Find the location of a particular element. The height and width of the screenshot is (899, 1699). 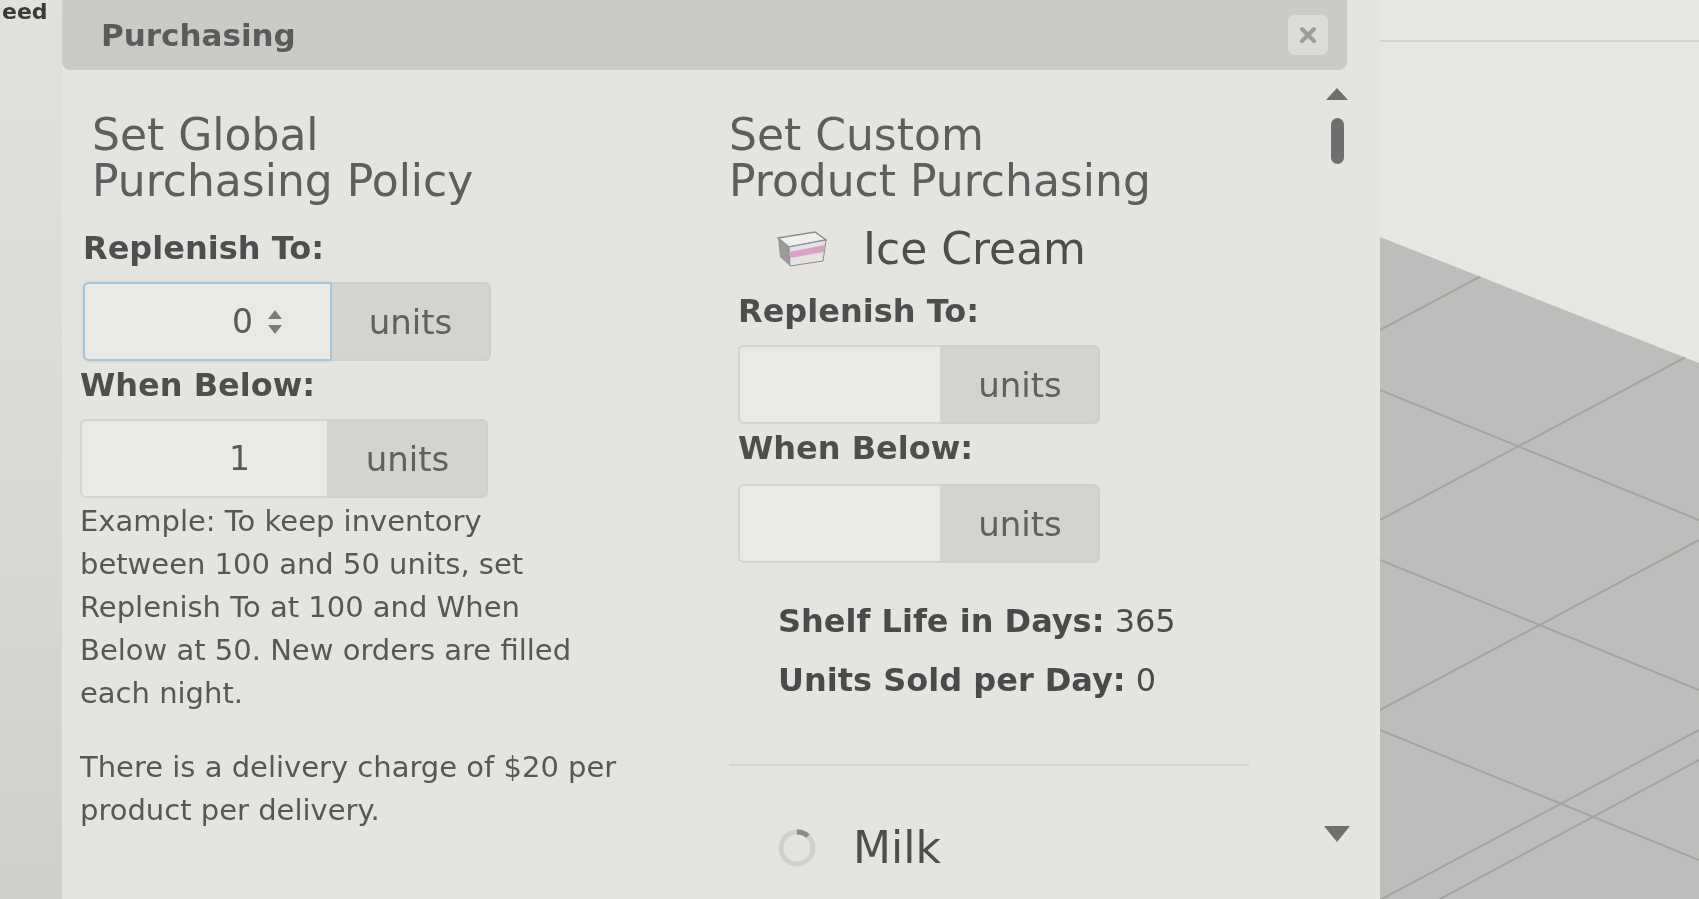

close-button is located at coordinates (1308, 35).